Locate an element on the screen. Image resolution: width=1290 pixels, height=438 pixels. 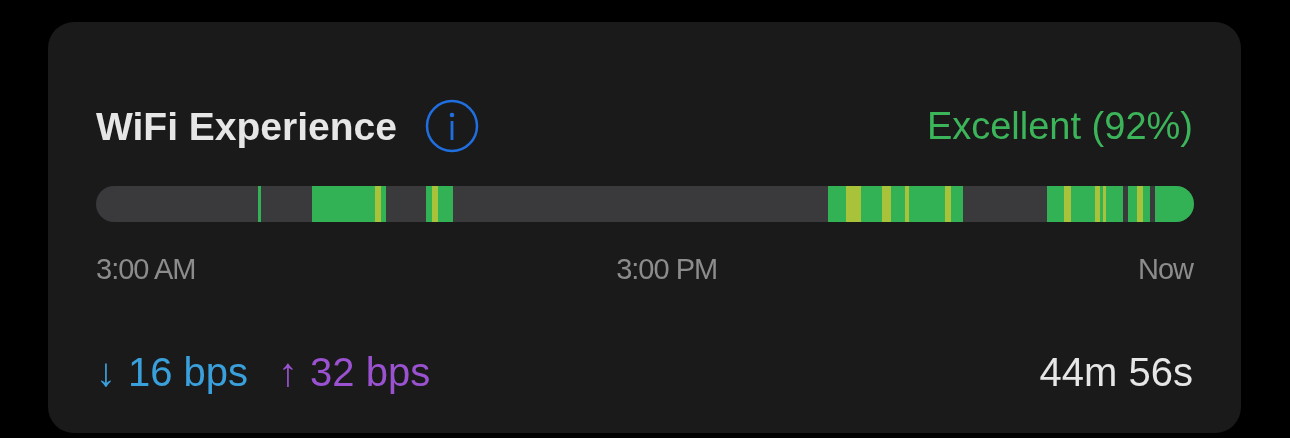
time-label: Now is located at coordinates (1165, 270).